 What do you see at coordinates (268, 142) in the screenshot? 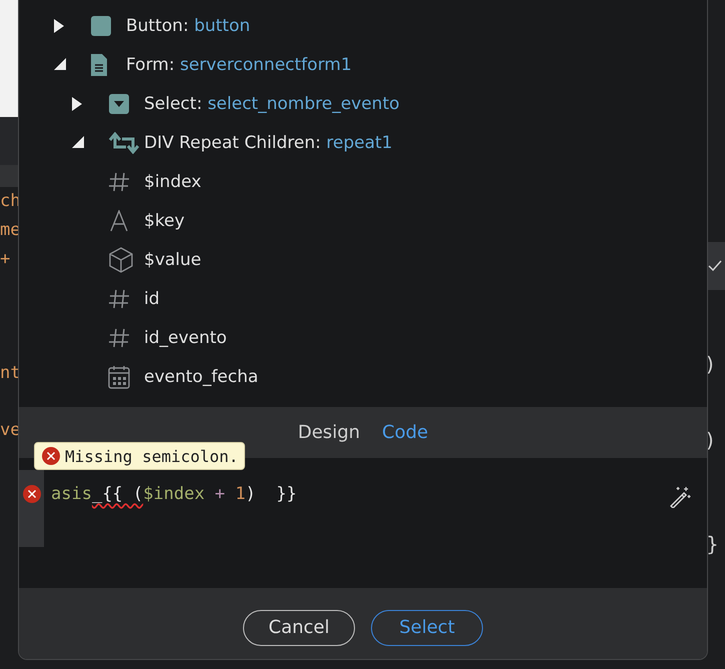
I see `tree-item: DIV Repeat Children: repeat1` at bounding box center [268, 142].